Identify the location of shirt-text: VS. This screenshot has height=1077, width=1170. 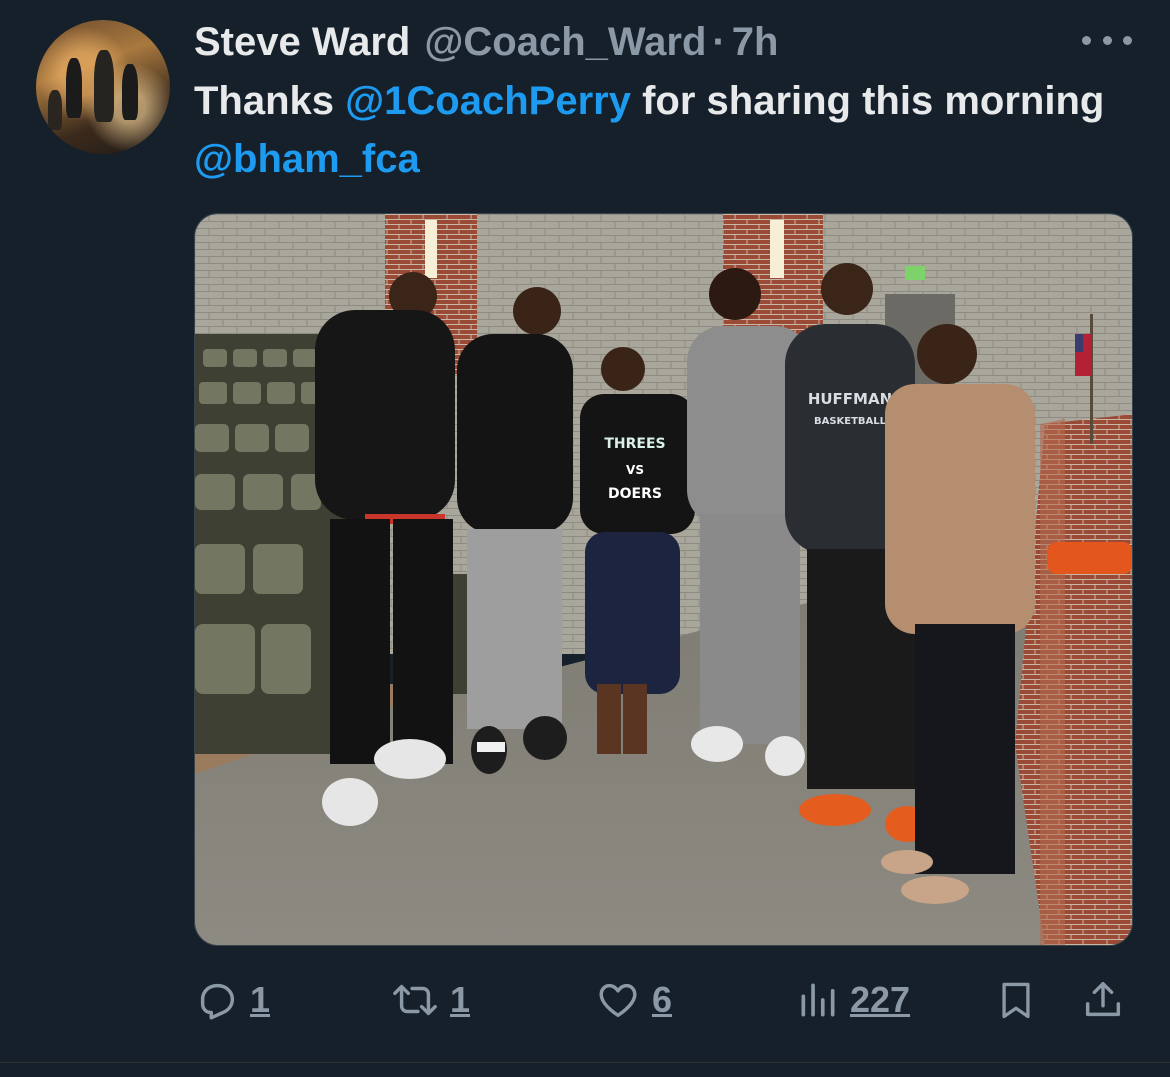
(635, 470).